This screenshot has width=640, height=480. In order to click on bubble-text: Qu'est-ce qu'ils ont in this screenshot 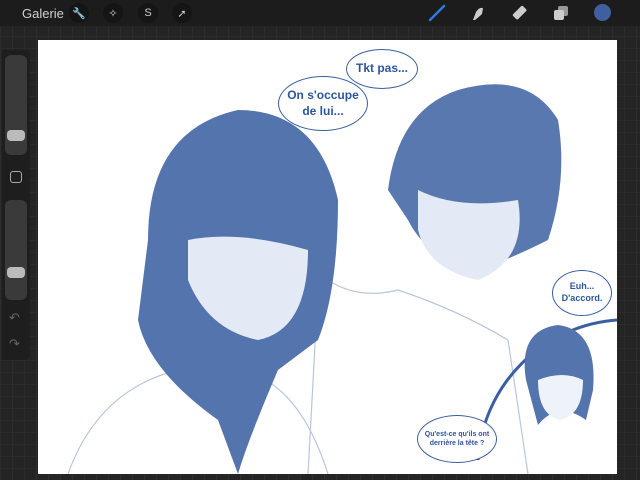, I will do `click(457, 434)`.